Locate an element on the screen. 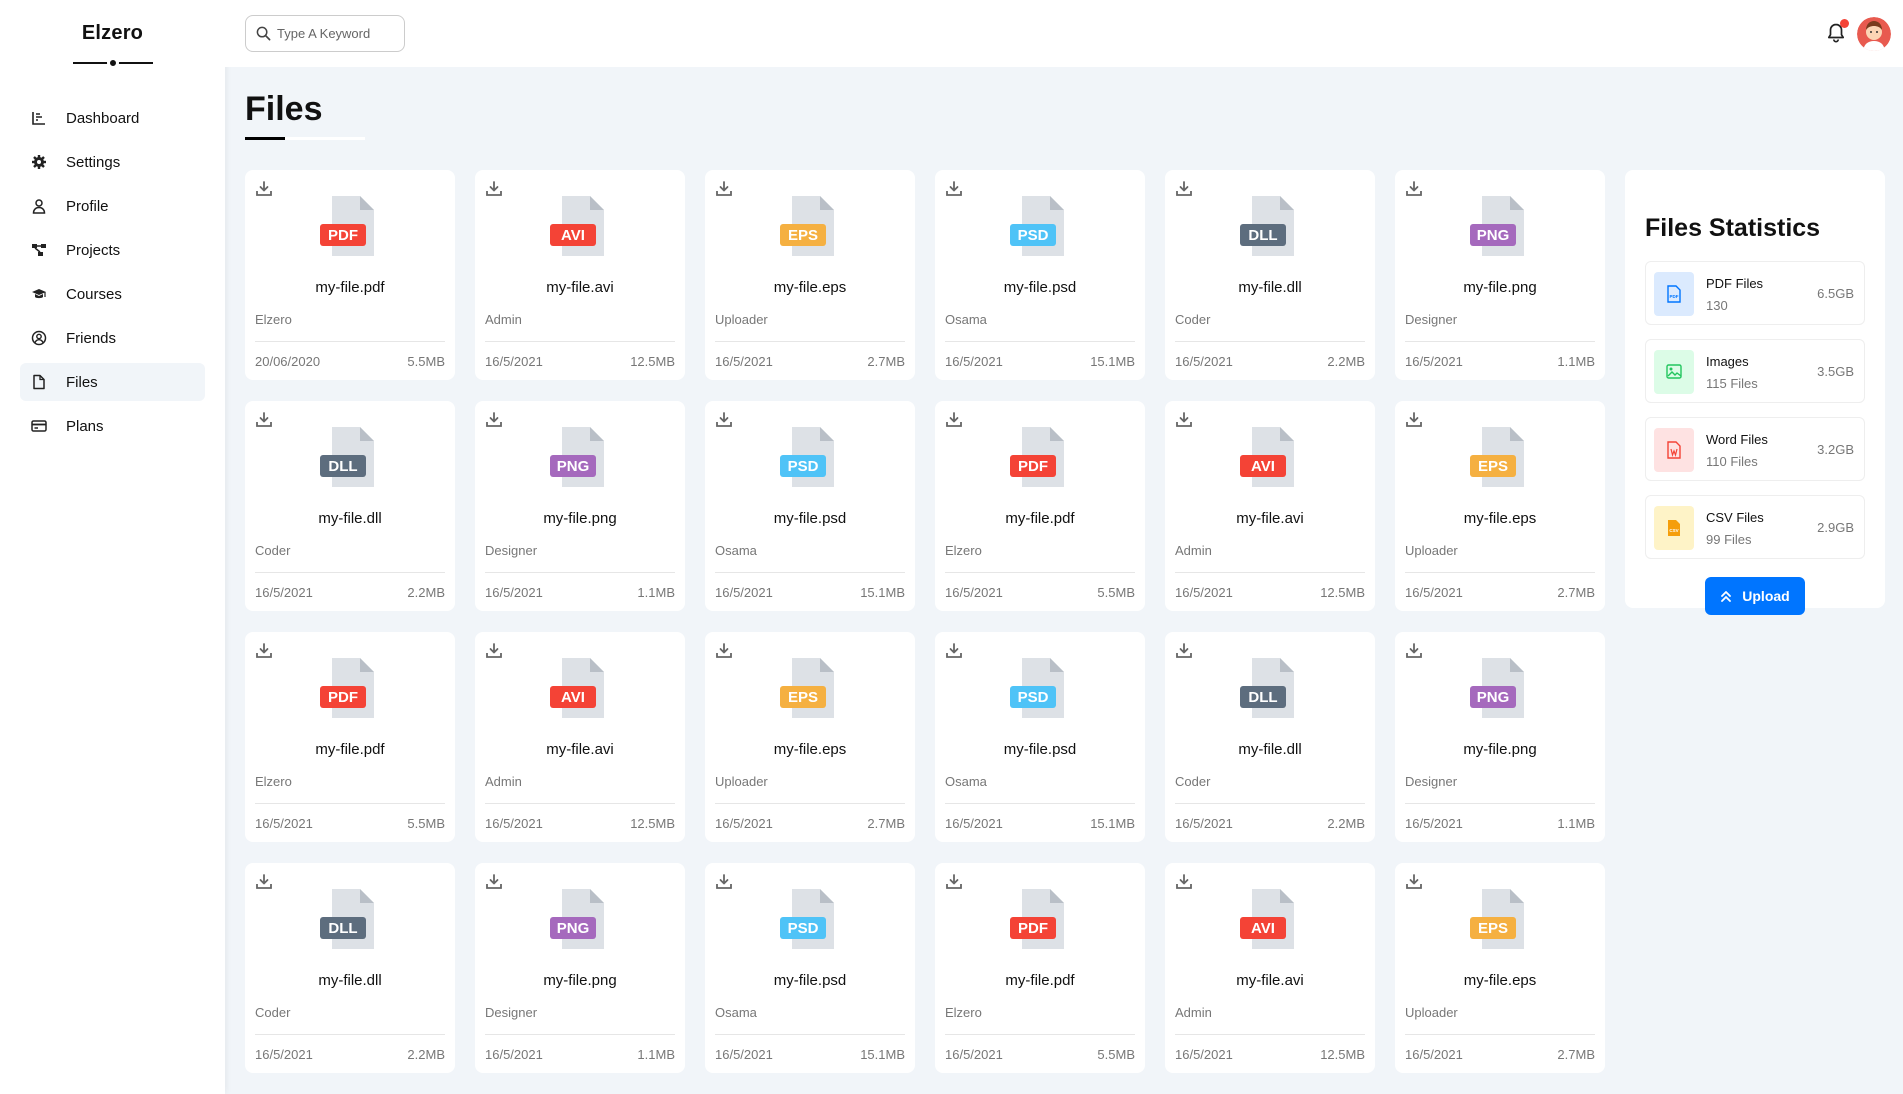  chart-line-icon is located at coordinates (39, 118).